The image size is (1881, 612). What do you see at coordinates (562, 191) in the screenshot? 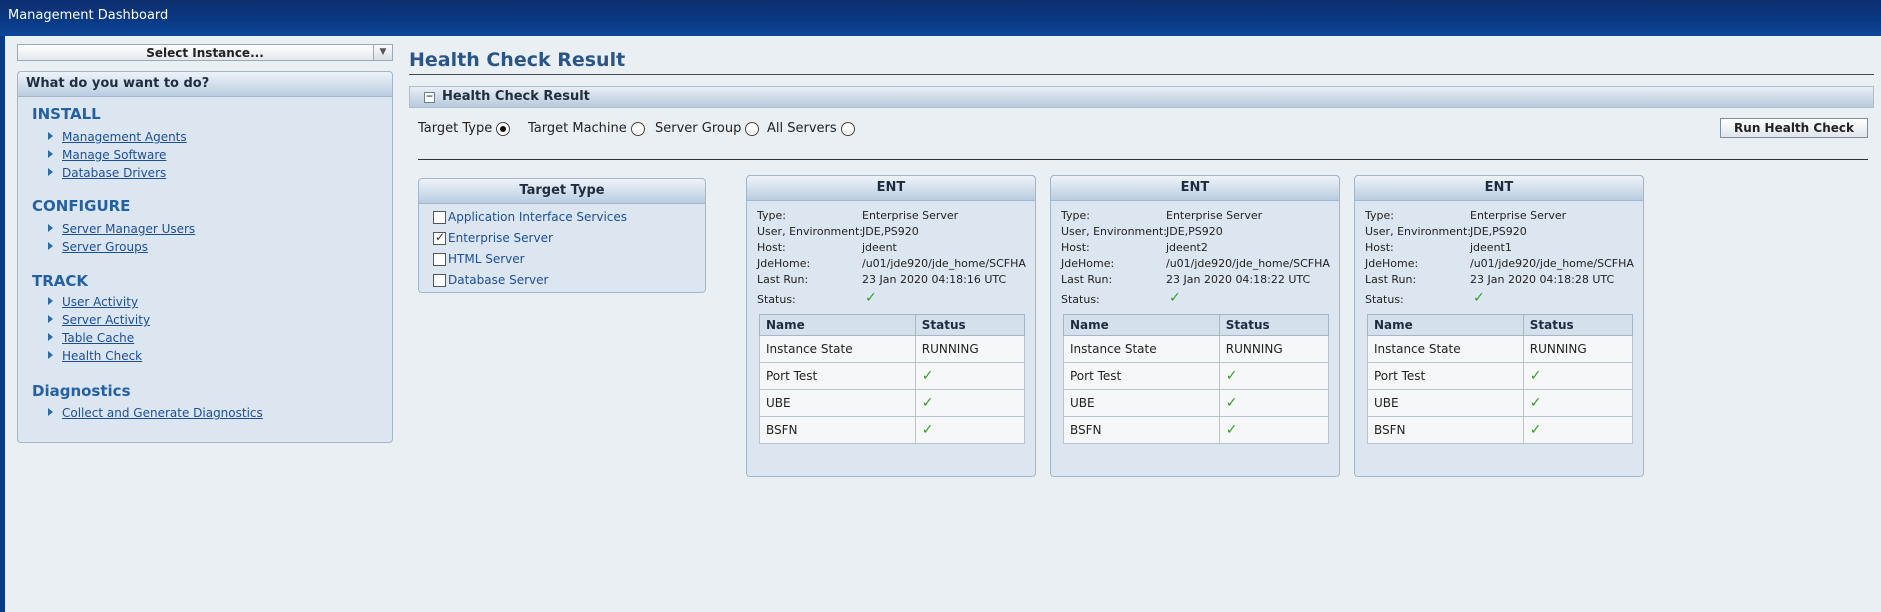
I see `target-type-panel-title: Target Type` at bounding box center [562, 191].